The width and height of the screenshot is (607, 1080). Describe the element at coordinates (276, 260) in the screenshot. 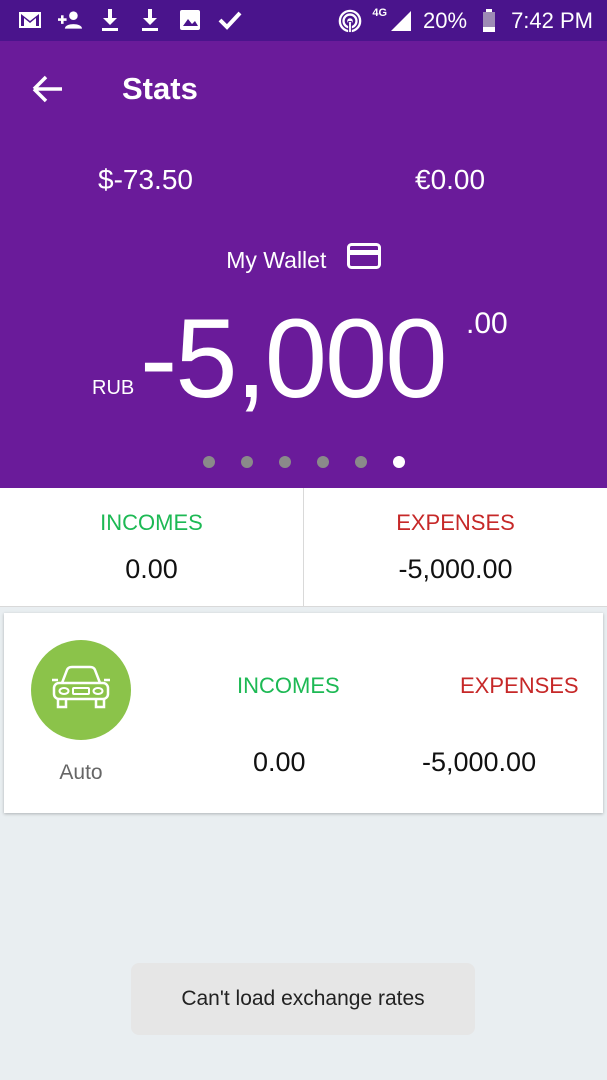

I see `wallet-name: My Wallet` at that location.